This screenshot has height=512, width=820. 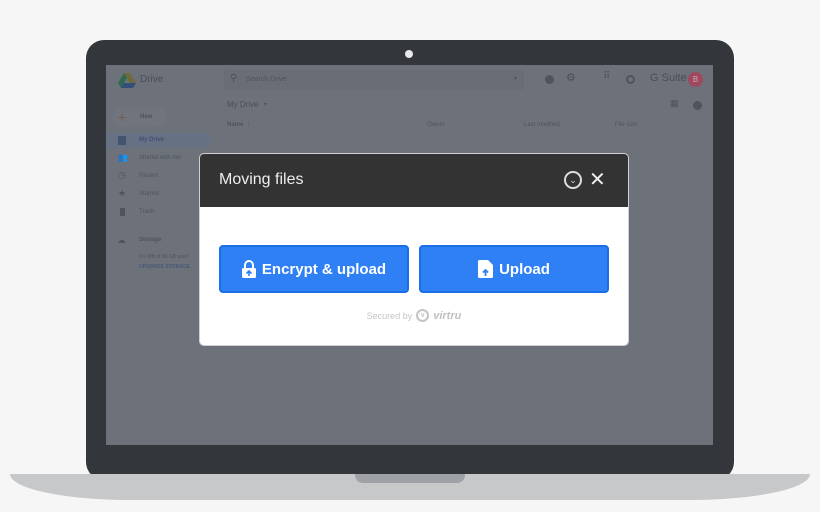 What do you see at coordinates (265, 104) in the screenshot?
I see `chevron-down-icon: ▾` at bounding box center [265, 104].